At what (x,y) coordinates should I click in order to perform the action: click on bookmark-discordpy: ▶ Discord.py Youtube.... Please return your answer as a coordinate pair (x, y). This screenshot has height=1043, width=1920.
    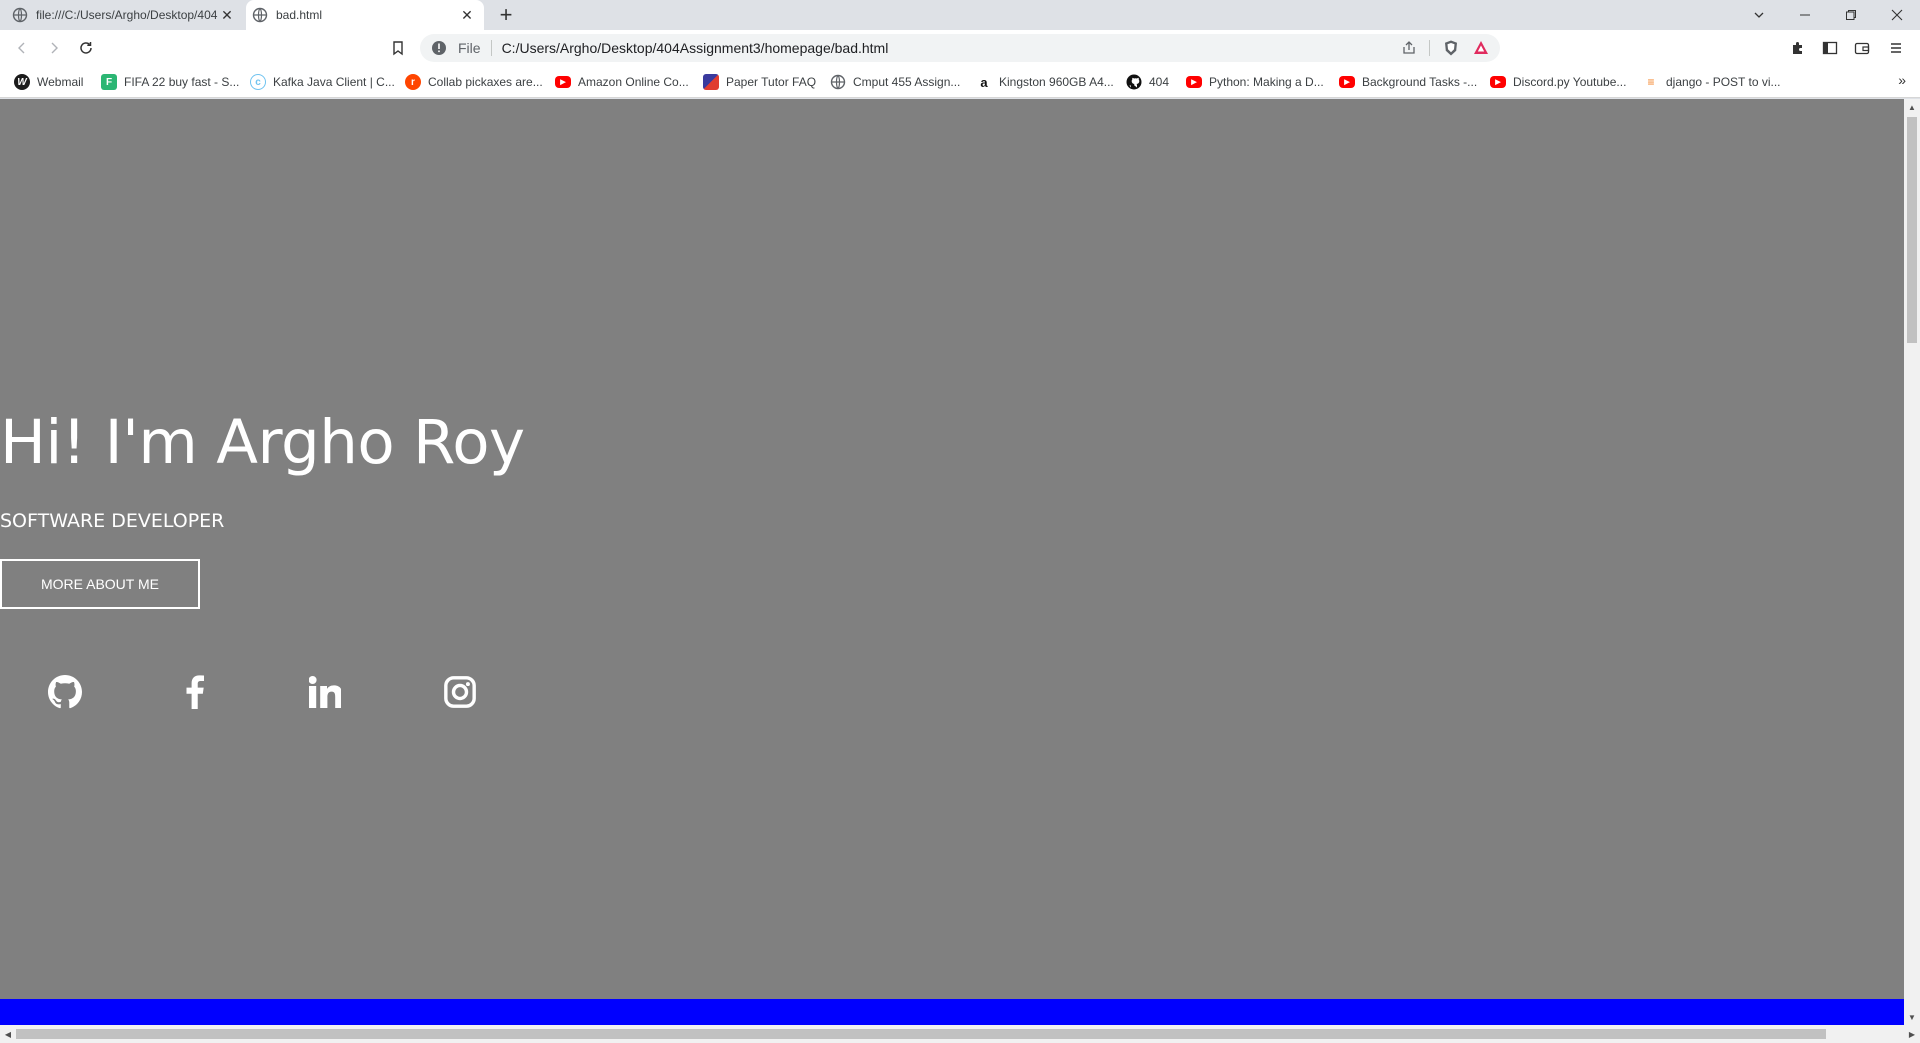
    Looking at the image, I should click on (1558, 82).